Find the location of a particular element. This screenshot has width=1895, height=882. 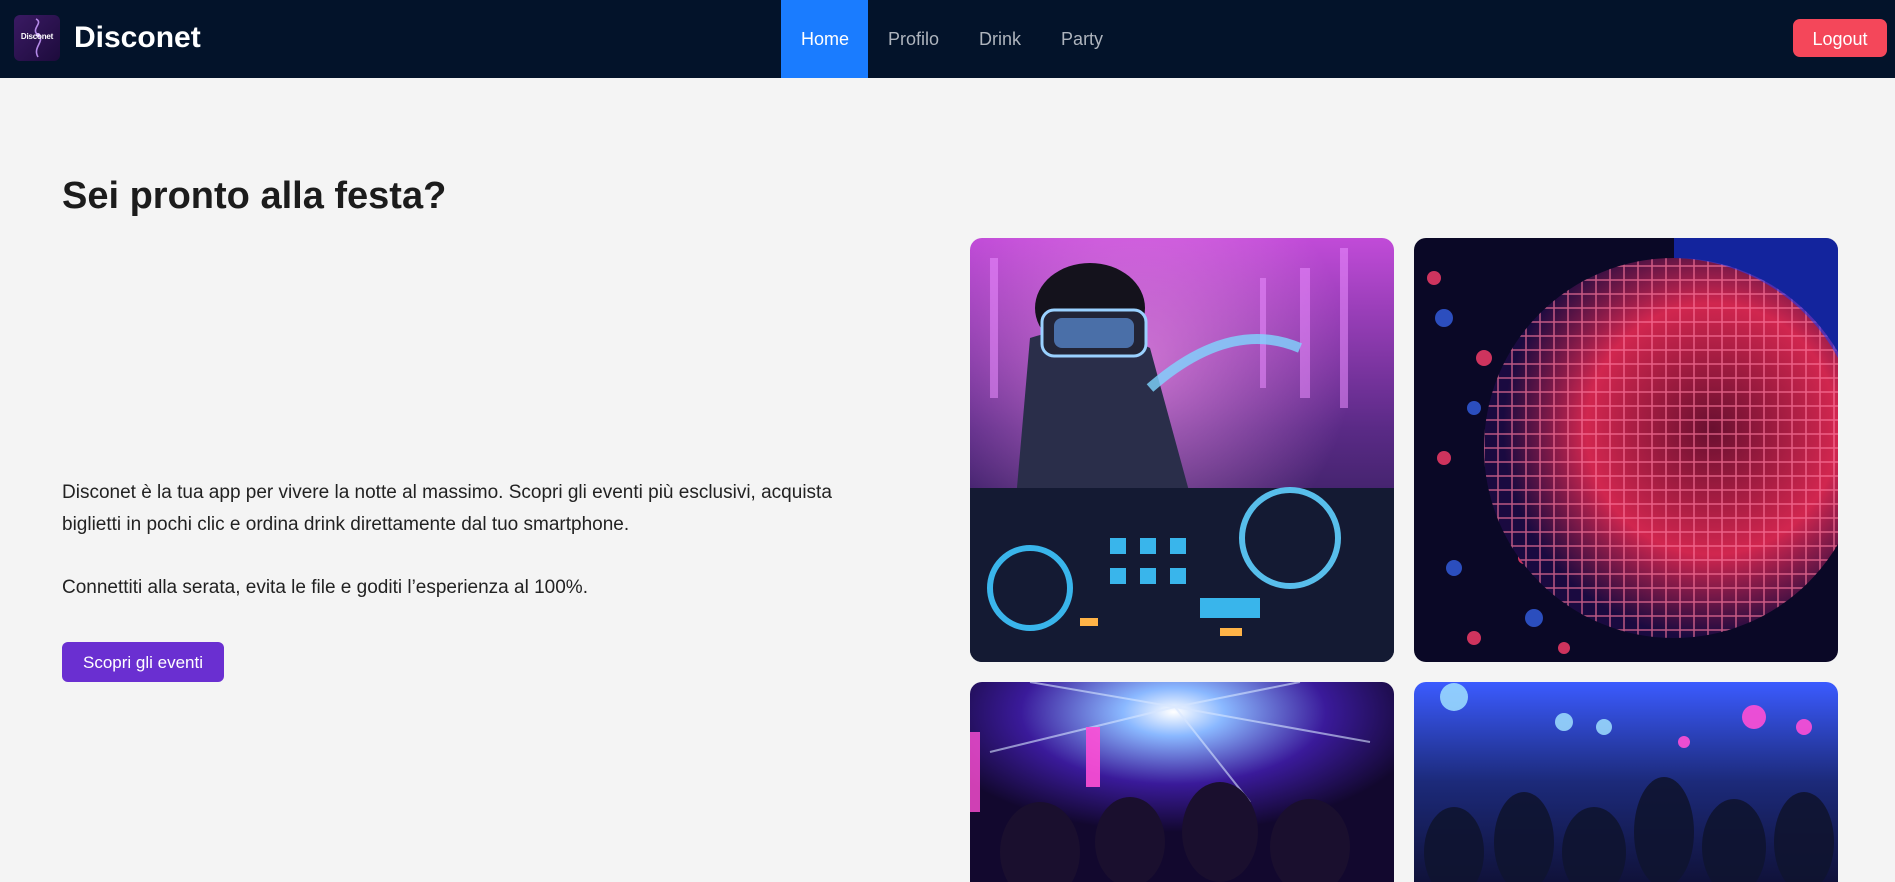

dj-vr-photo-icon is located at coordinates (1182, 450).